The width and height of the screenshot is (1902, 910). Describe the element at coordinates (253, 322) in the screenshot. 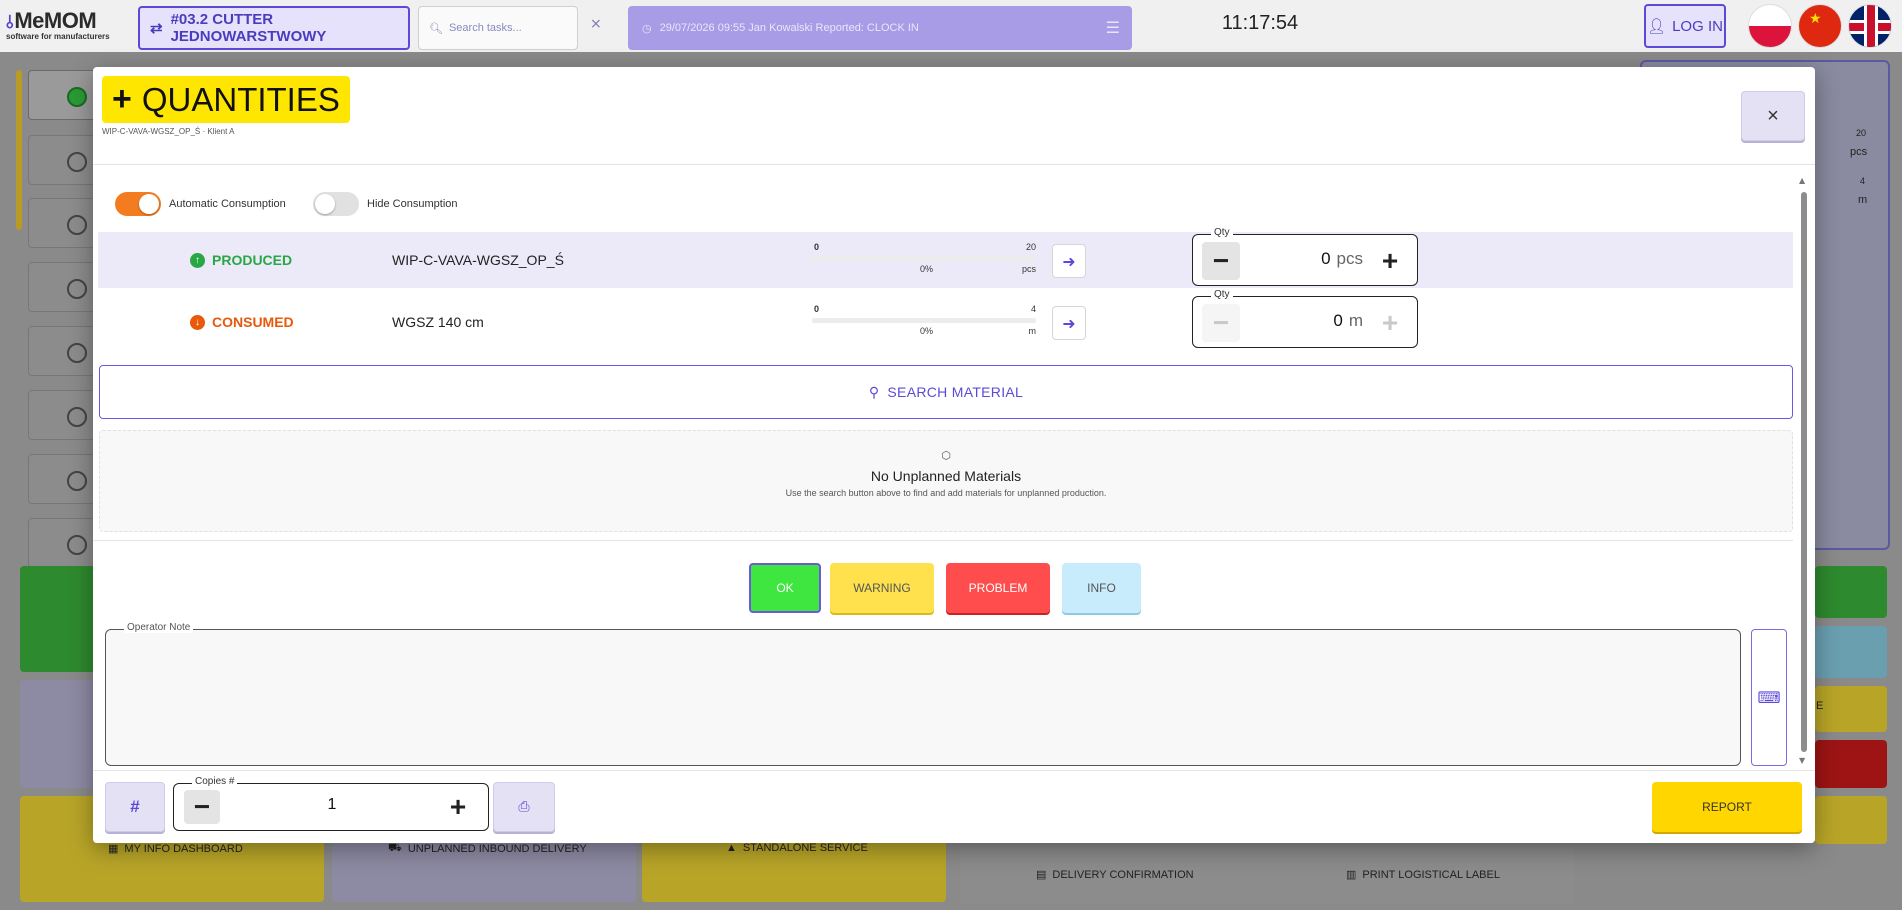

I see `direction-label: CONSUMED` at that location.